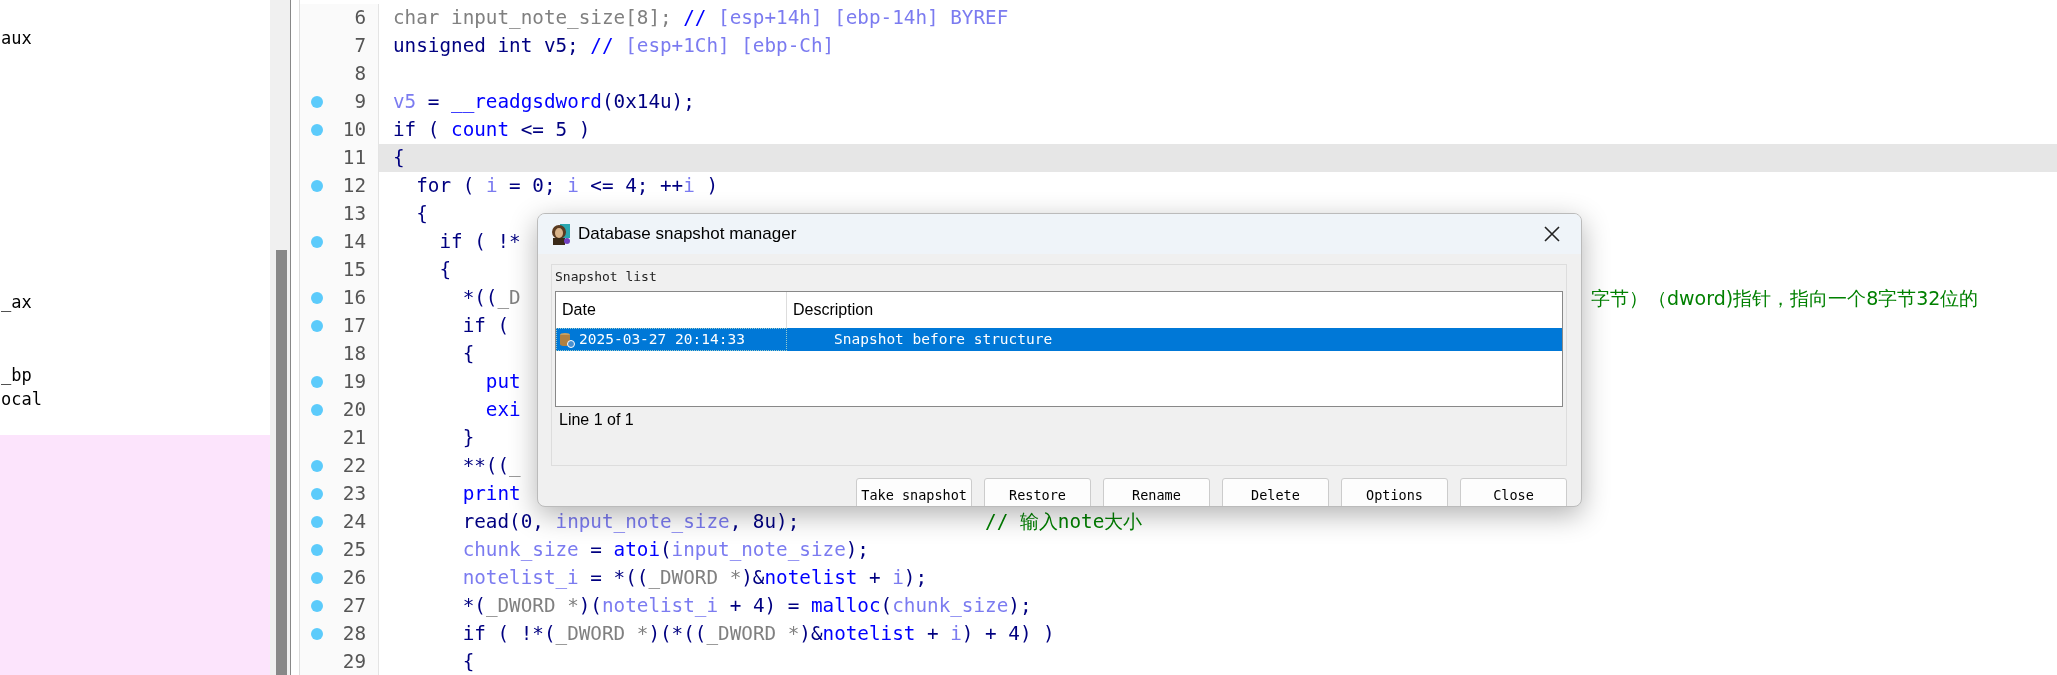 This screenshot has width=2057, height=675. Describe the element at coordinates (486, 45) in the screenshot. I see `code-text: unsigned int v5;` at that location.